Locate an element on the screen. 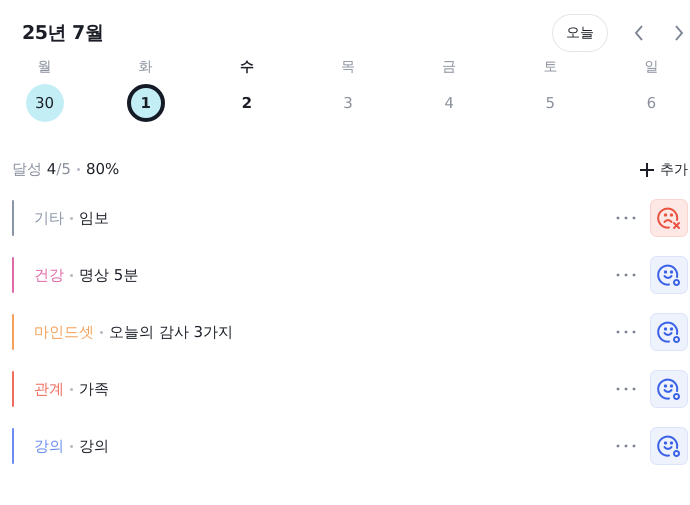 The height and width of the screenshot is (505, 690). weekday-label: 토 is located at coordinates (550, 67).